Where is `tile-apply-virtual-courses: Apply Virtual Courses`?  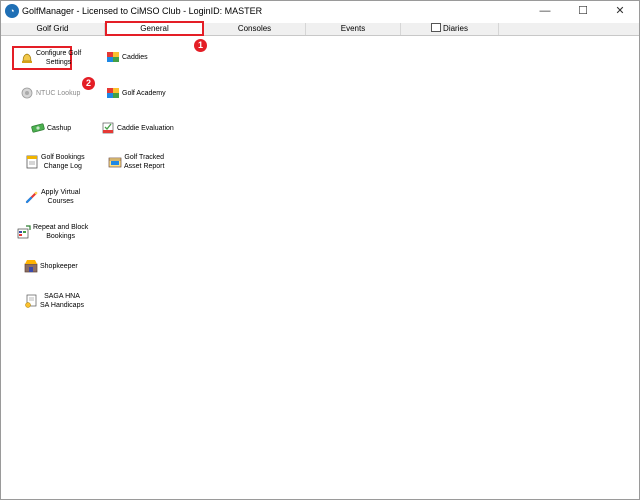
tile-apply-virtual-courses: Apply Virtual Courses is located at coordinates (52, 197).